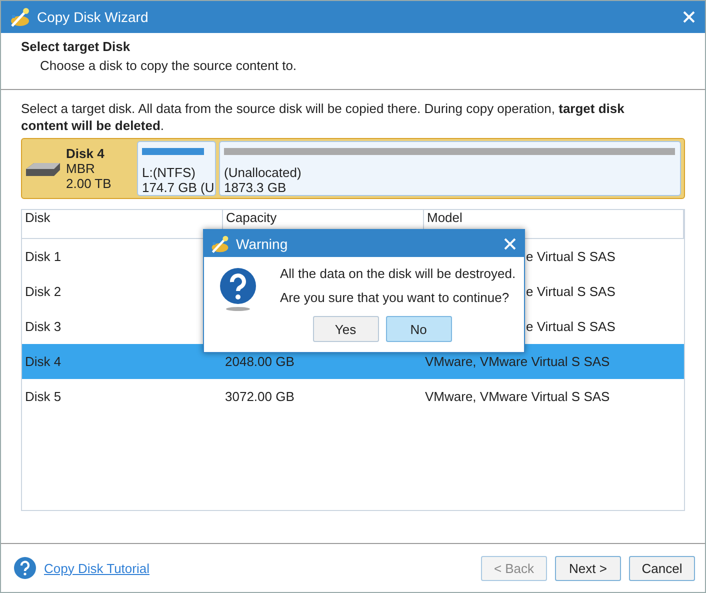 The image size is (706, 593). I want to click on partition-size: 1873.3 GB, so click(256, 187).